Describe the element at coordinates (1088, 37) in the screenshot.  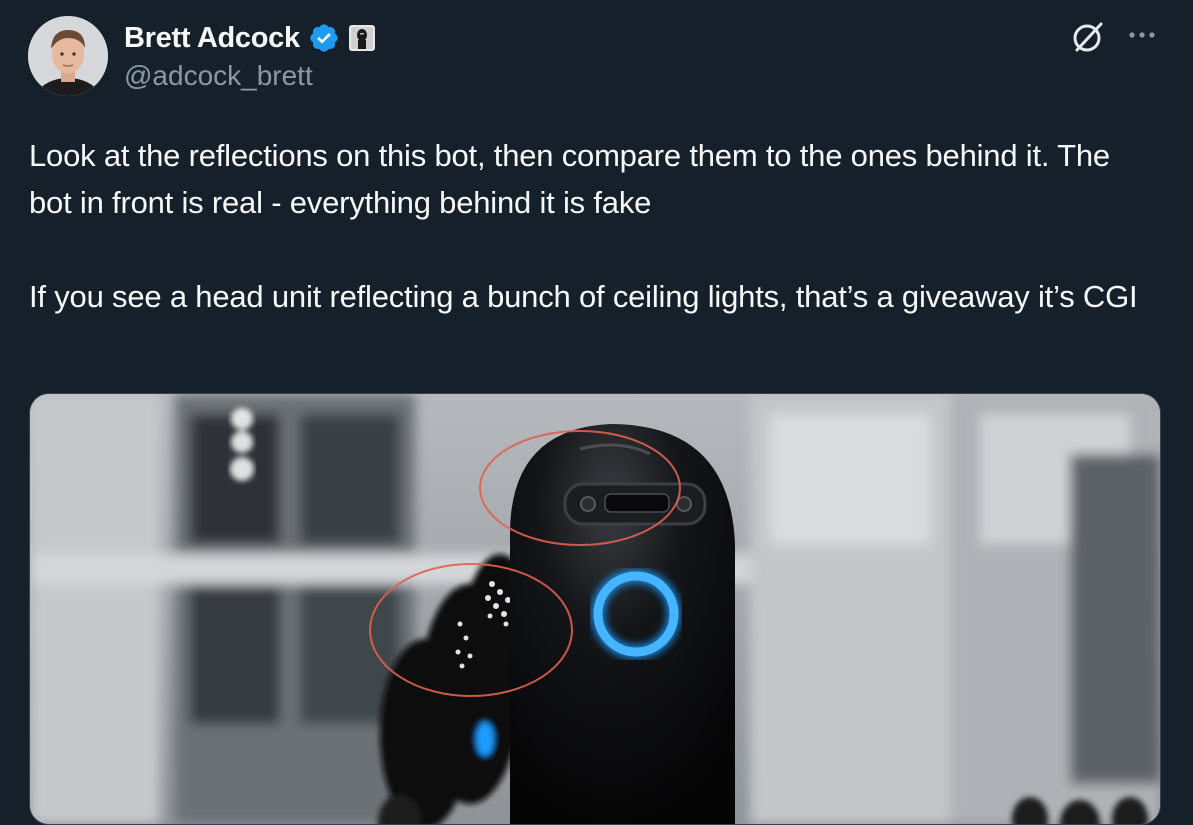
I see `grok-icon` at that location.